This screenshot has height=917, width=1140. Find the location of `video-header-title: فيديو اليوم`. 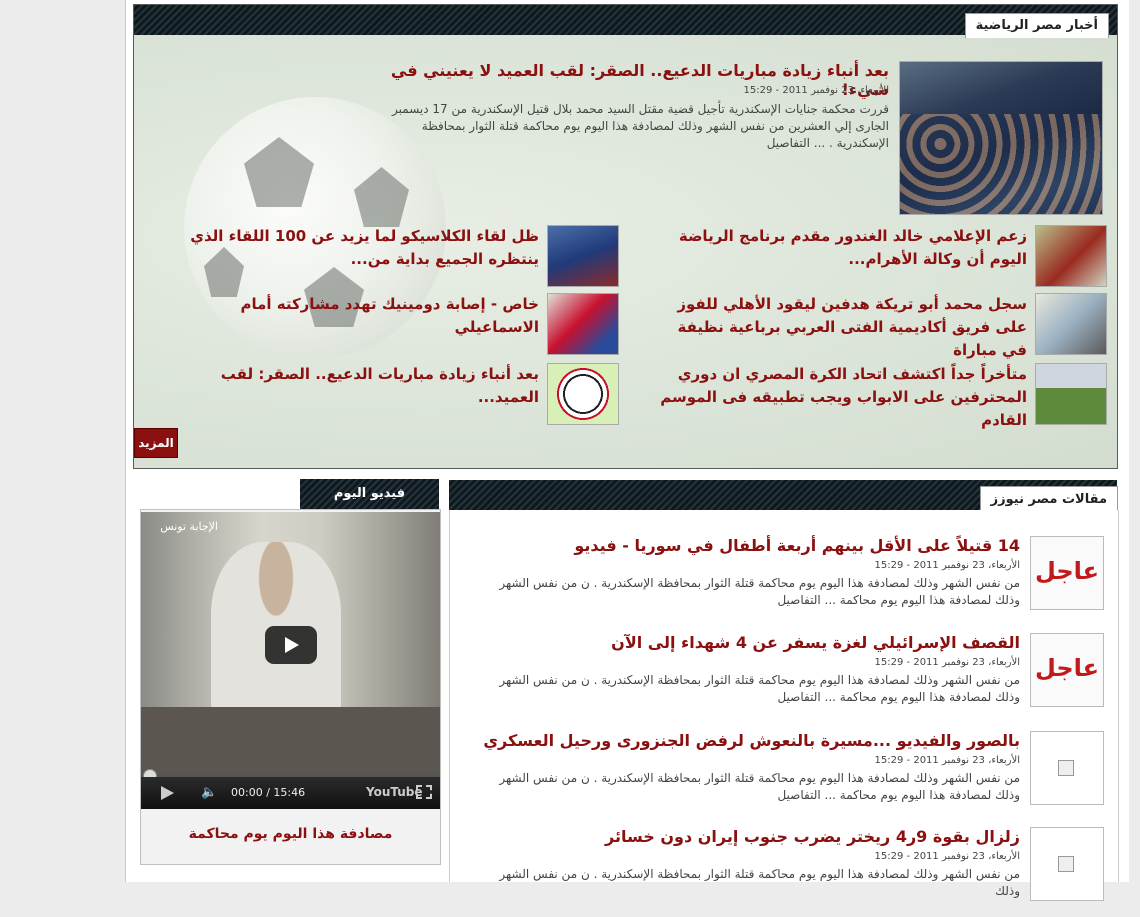

video-header-title: فيديو اليوم is located at coordinates (369, 494).